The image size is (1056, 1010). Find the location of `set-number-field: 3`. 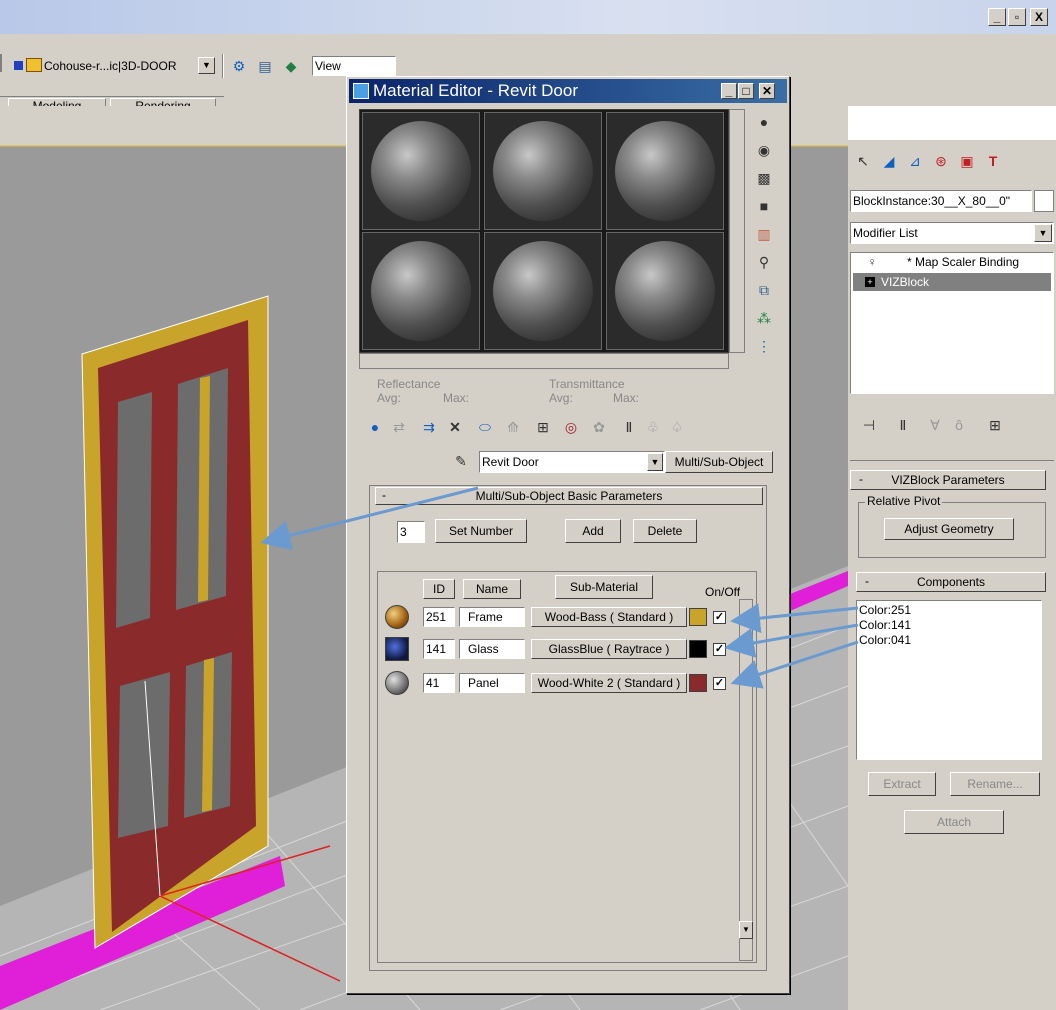

set-number-field: 3 is located at coordinates (411, 532).